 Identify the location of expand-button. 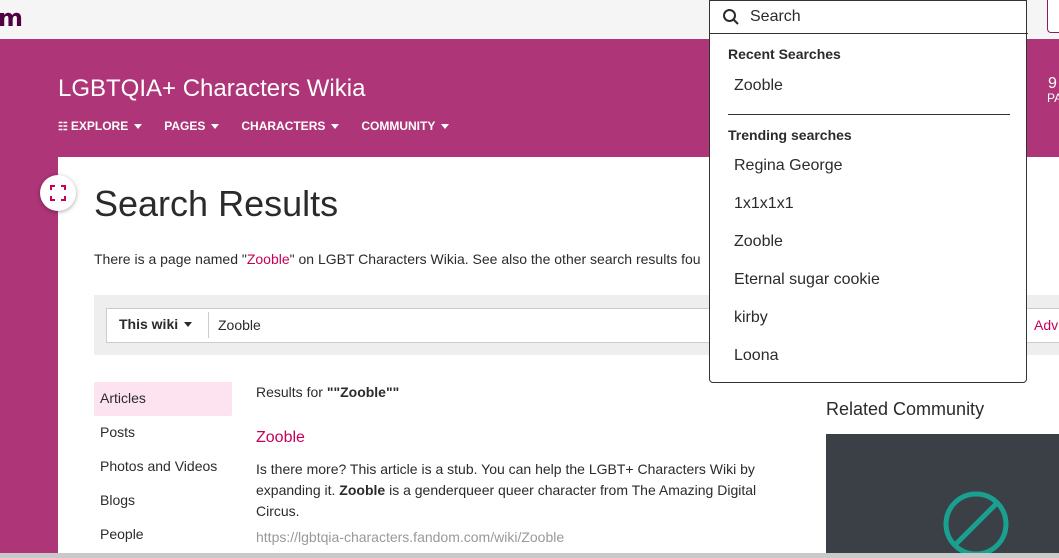
(58, 193).